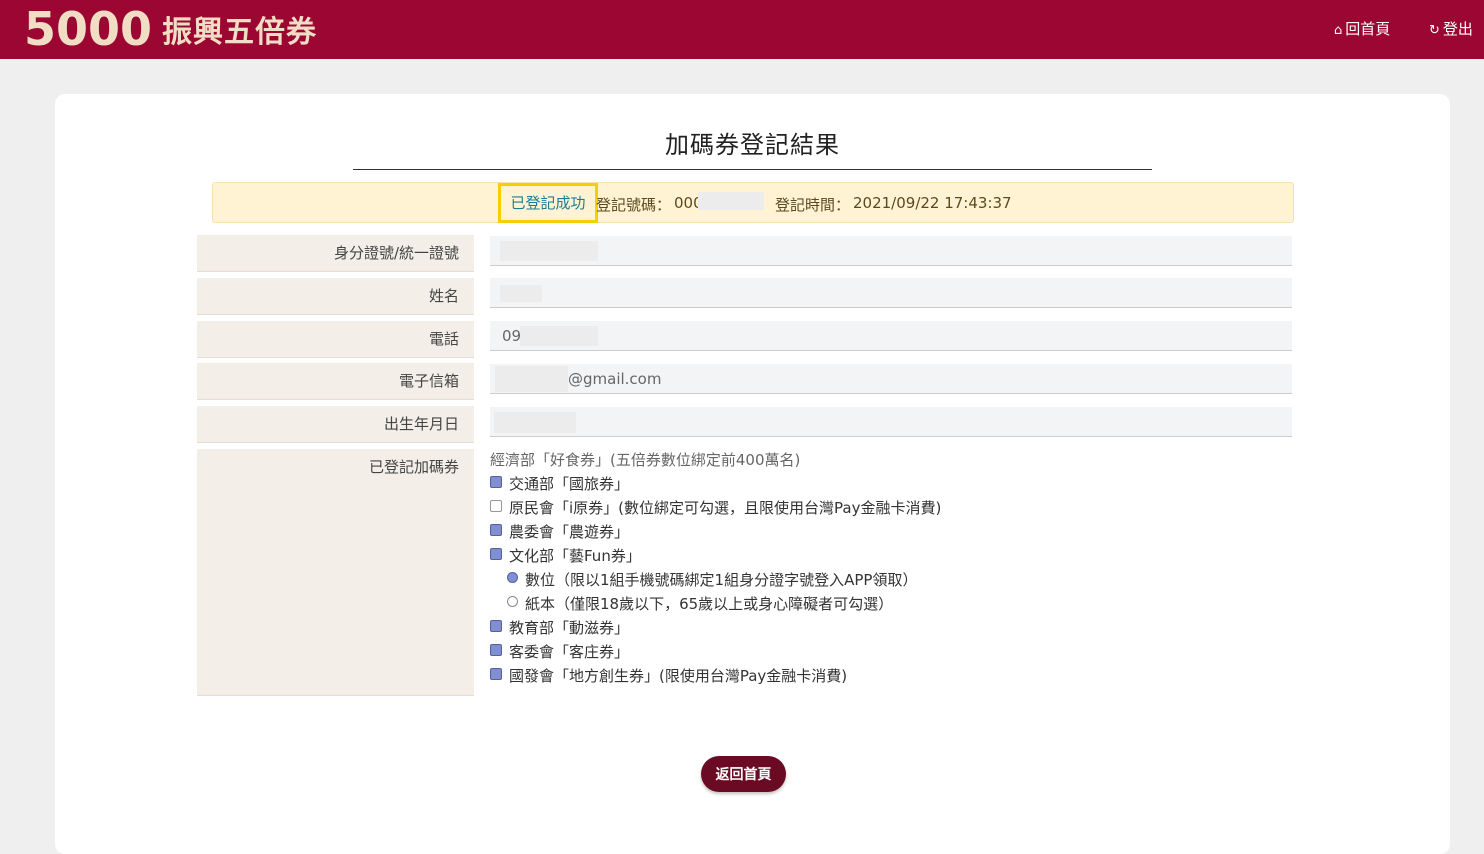 The width and height of the screenshot is (1484, 854). Describe the element at coordinates (512, 577) in the screenshot. I see `radio-selected` at that location.